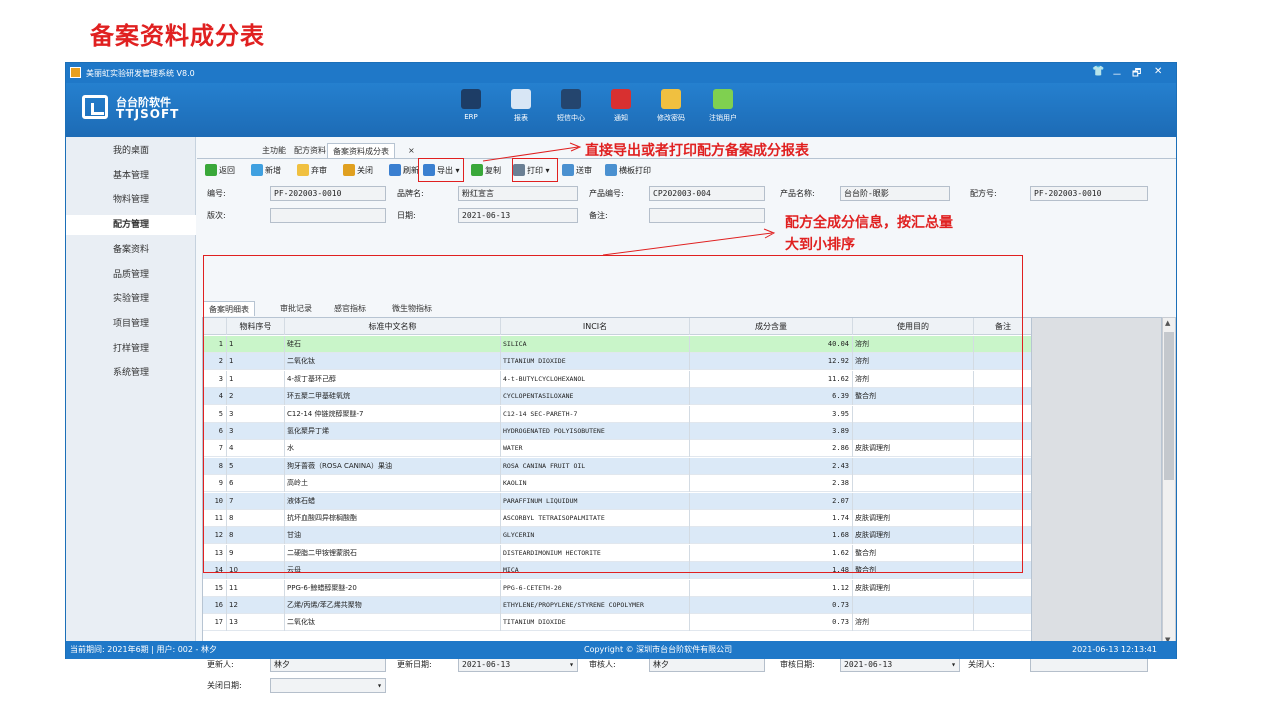 The height and width of the screenshot is (720, 1280). What do you see at coordinates (1117, 73) in the screenshot?
I see `minimize-icon: －` at bounding box center [1117, 73].